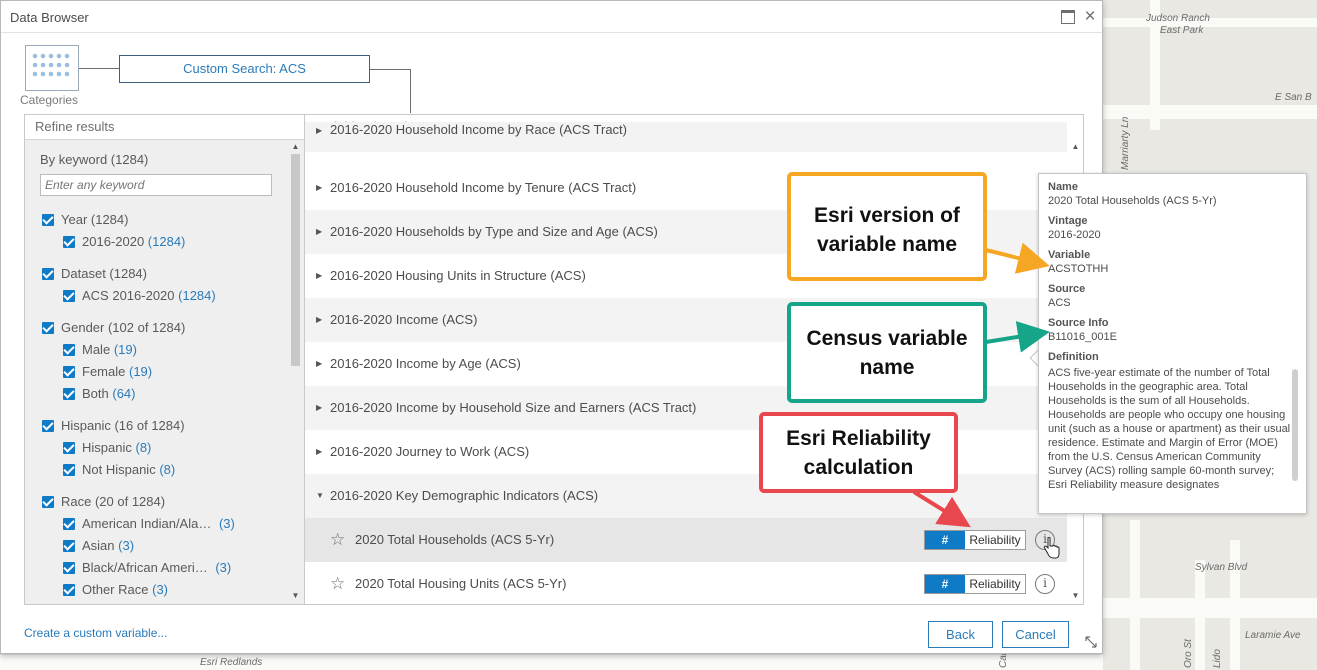 The image size is (1317, 670). Describe the element at coordinates (941, 509) in the screenshot. I see `callout-arrow-red` at that location.